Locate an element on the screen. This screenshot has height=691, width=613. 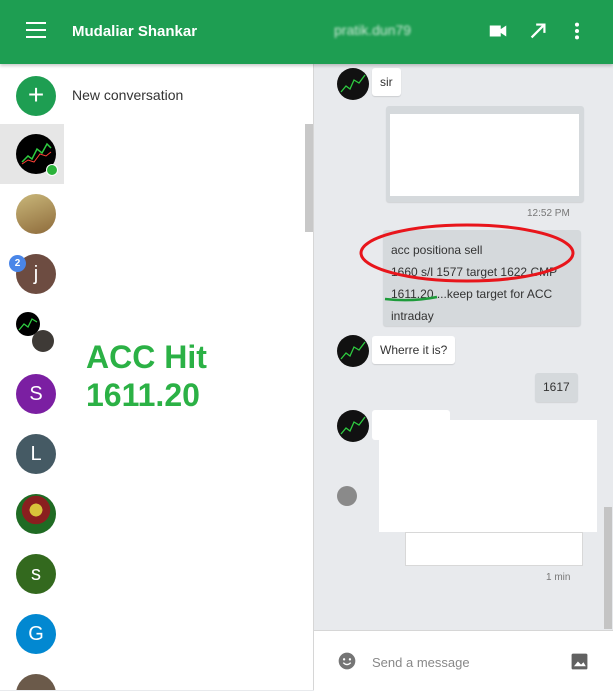
message-timestamp: 1 min is located at coordinates (558, 577).